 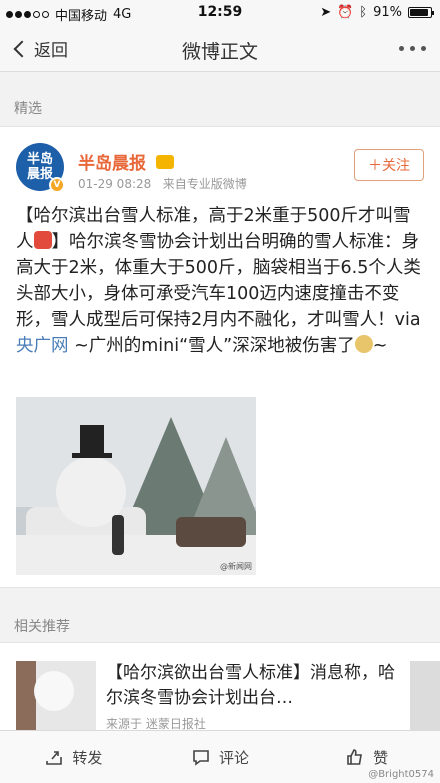 What do you see at coordinates (425, 695) in the screenshot?
I see `related-thumbnail-next` at bounding box center [425, 695].